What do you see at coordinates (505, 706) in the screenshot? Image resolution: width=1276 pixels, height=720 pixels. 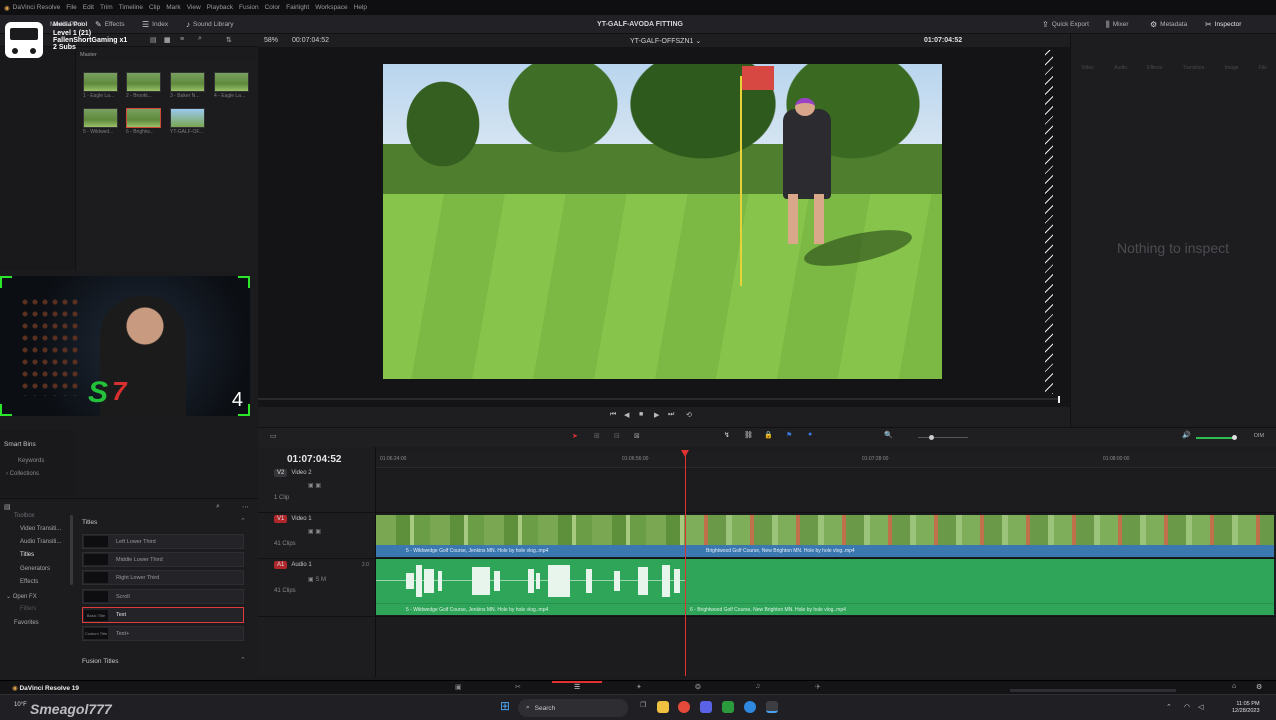 I see `windows-start-icon: ⊞` at bounding box center [505, 706].